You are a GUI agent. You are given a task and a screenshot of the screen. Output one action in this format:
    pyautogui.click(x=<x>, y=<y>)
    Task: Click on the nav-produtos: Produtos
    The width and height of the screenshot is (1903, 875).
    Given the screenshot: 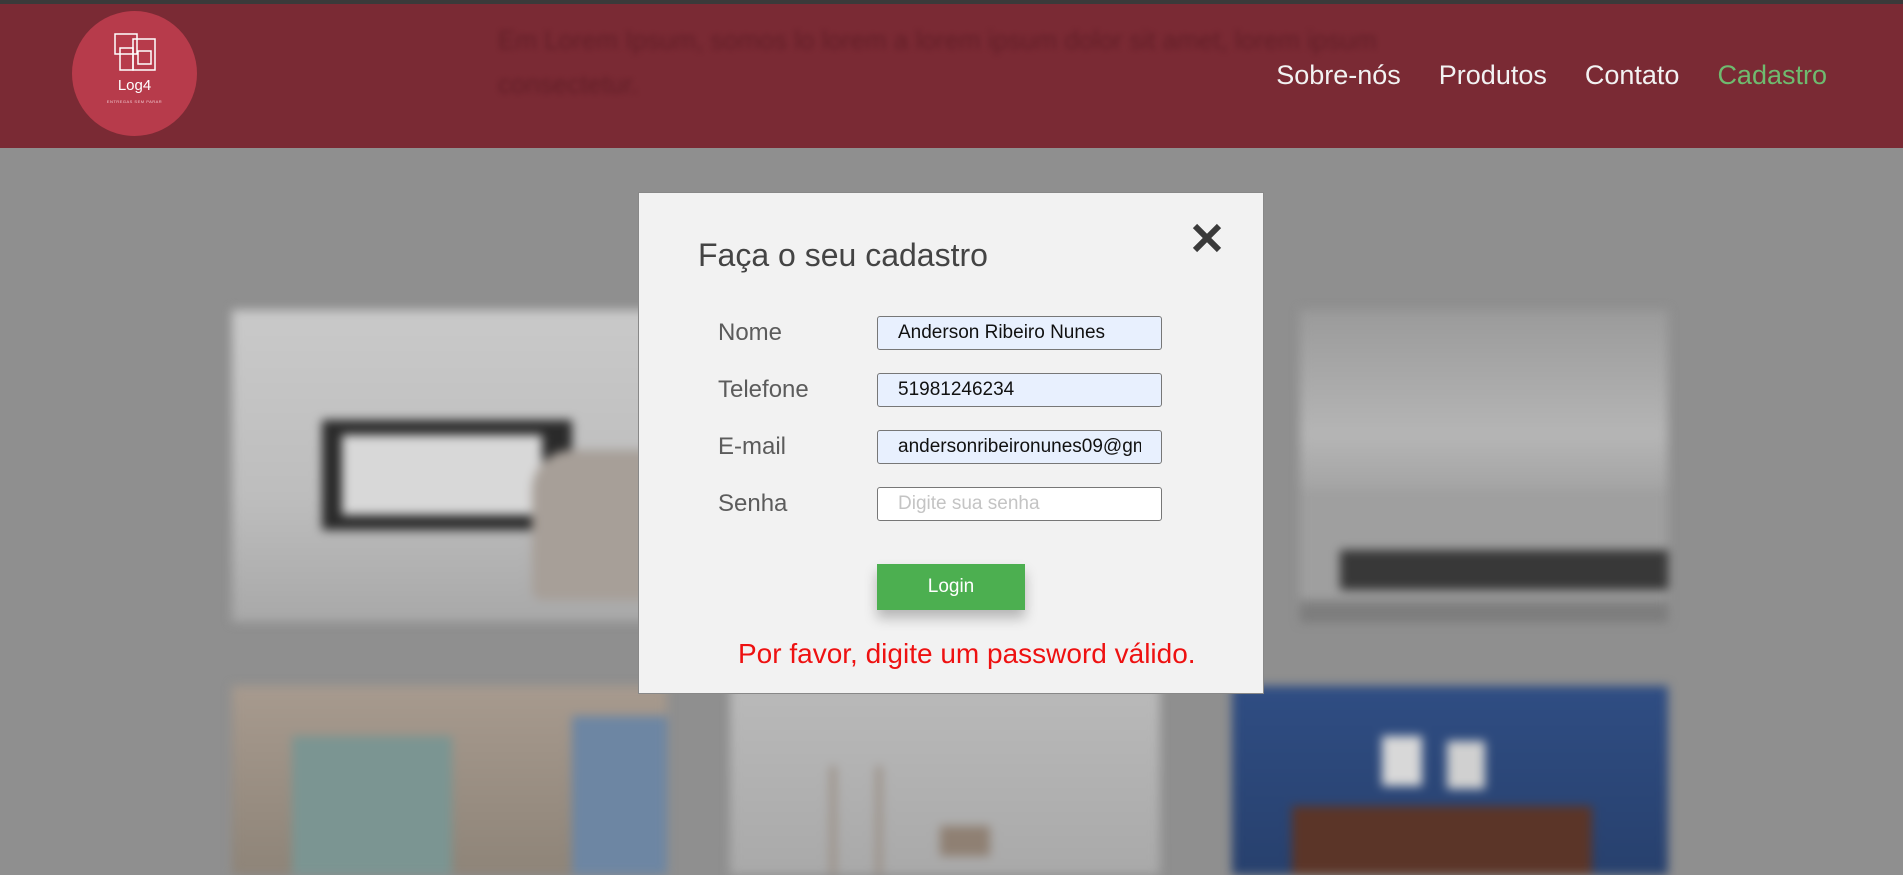 What is the action you would take?
    pyautogui.click(x=1493, y=75)
    